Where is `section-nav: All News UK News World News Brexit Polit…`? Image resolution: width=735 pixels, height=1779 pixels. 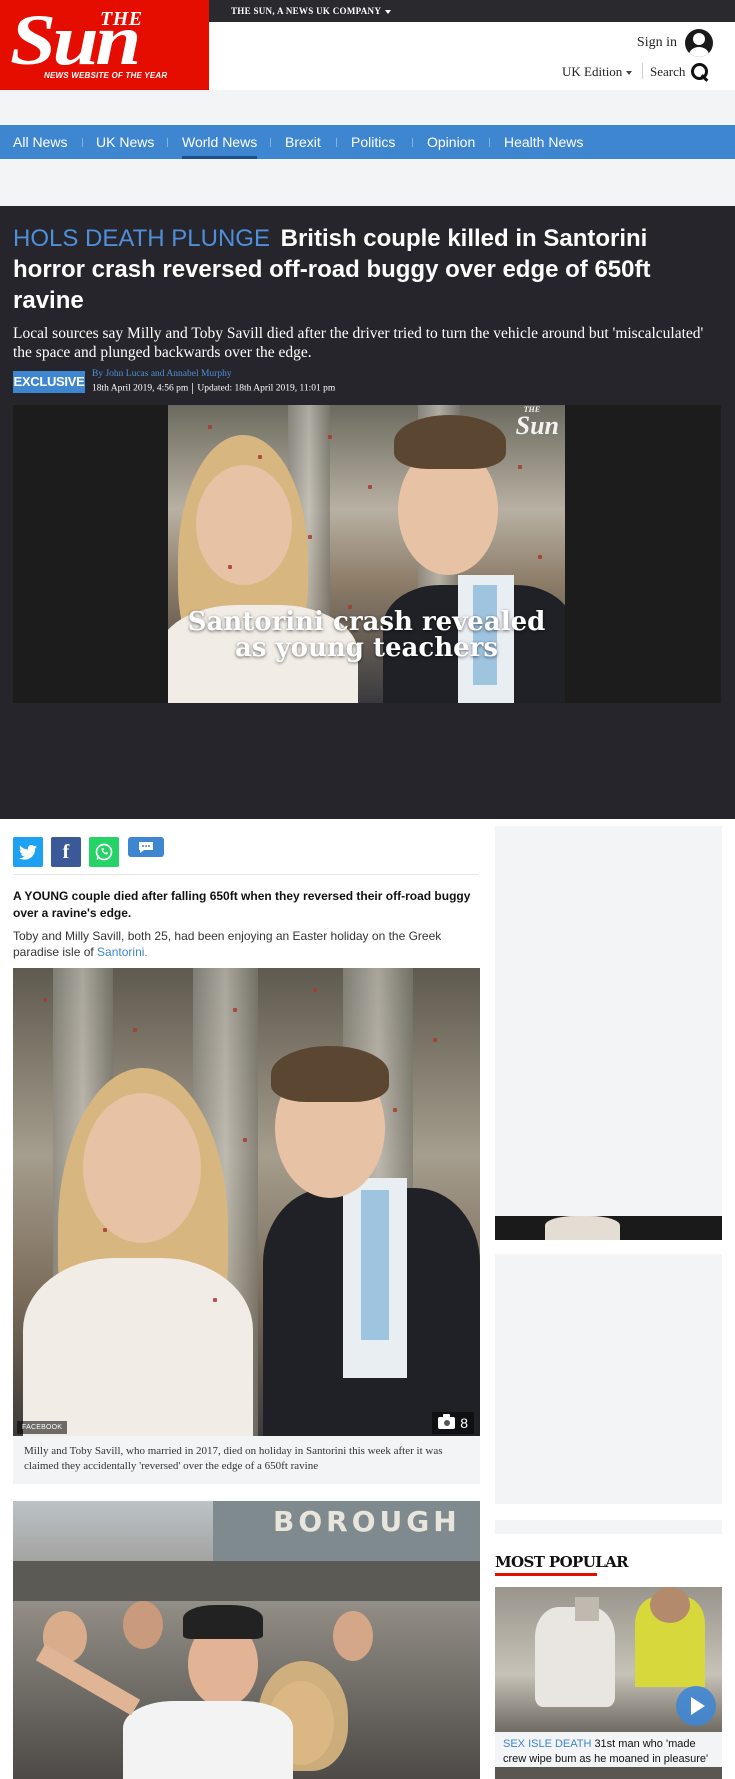
section-nav: All News UK News World News Brexit Polit… is located at coordinates (367, 142).